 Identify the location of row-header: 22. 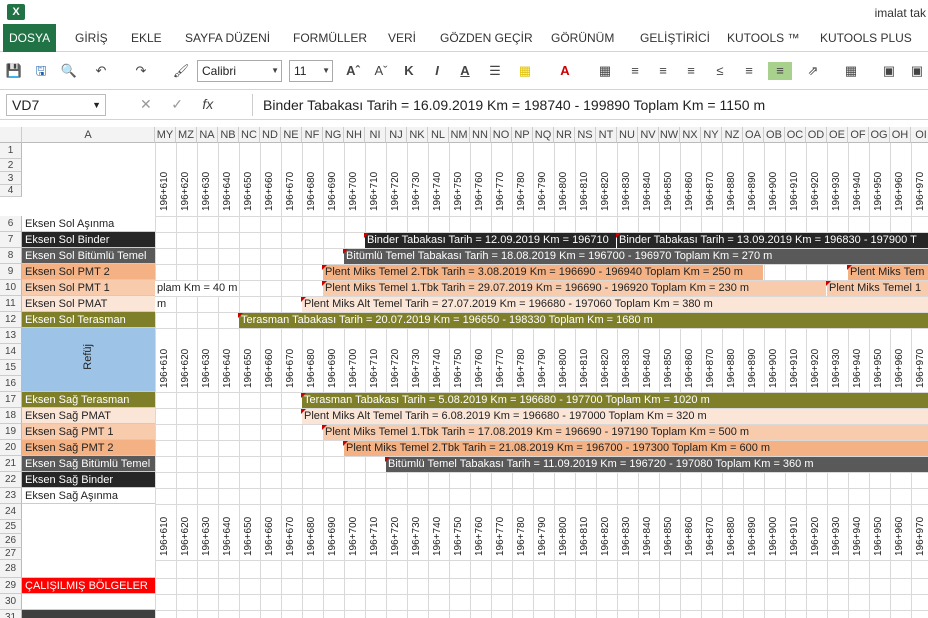
(11, 480).